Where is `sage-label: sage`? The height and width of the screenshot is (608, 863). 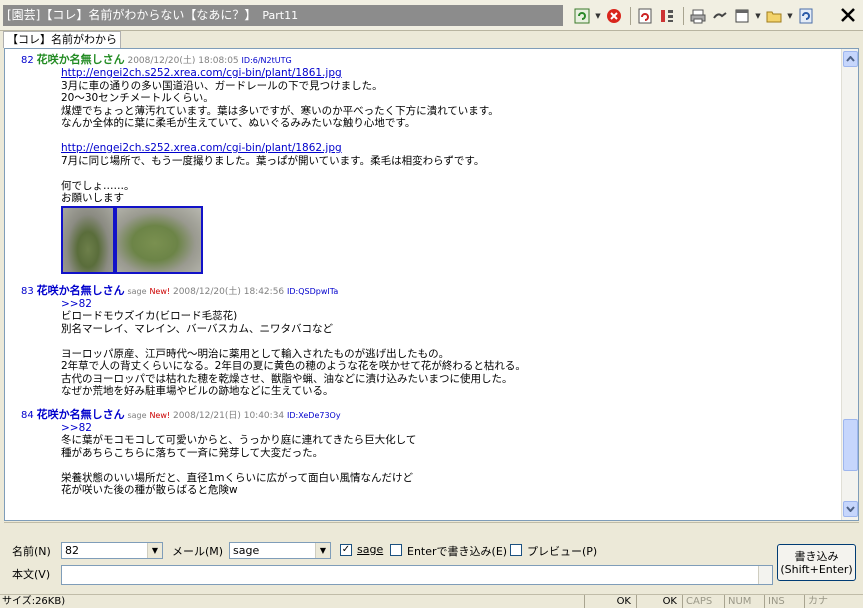 sage-label: sage is located at coordinates (370, 549).